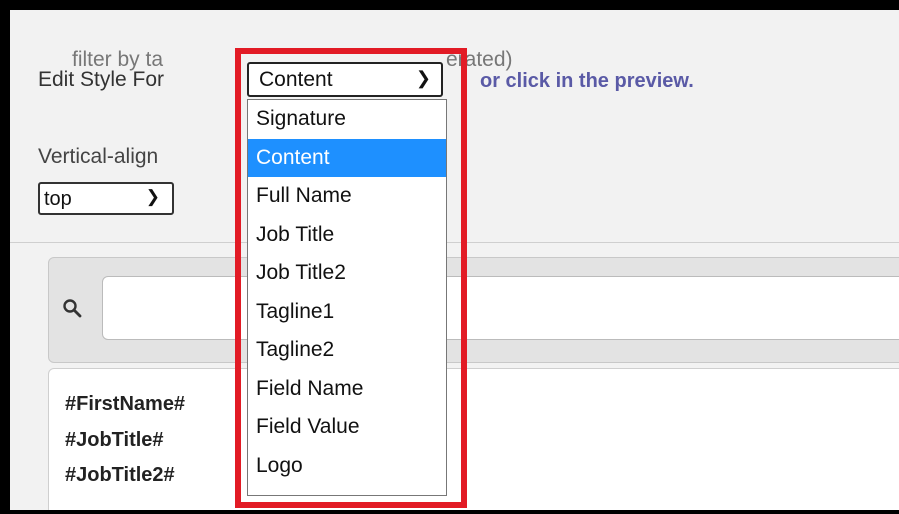 This screenshot has height=514, width=899. Describe the element at coordinates (58, 199) in the screenshot. I see `vertical-align-value: top` at that location.